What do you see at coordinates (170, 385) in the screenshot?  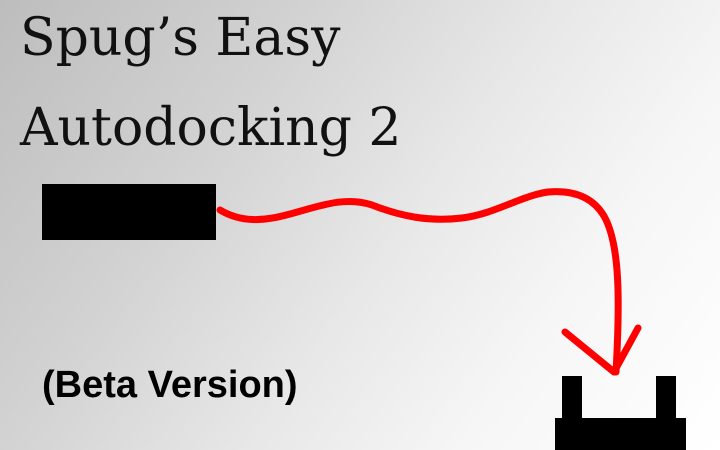 I see `beta-version-label: (Beta Version)` at bounding box center [170, 385].